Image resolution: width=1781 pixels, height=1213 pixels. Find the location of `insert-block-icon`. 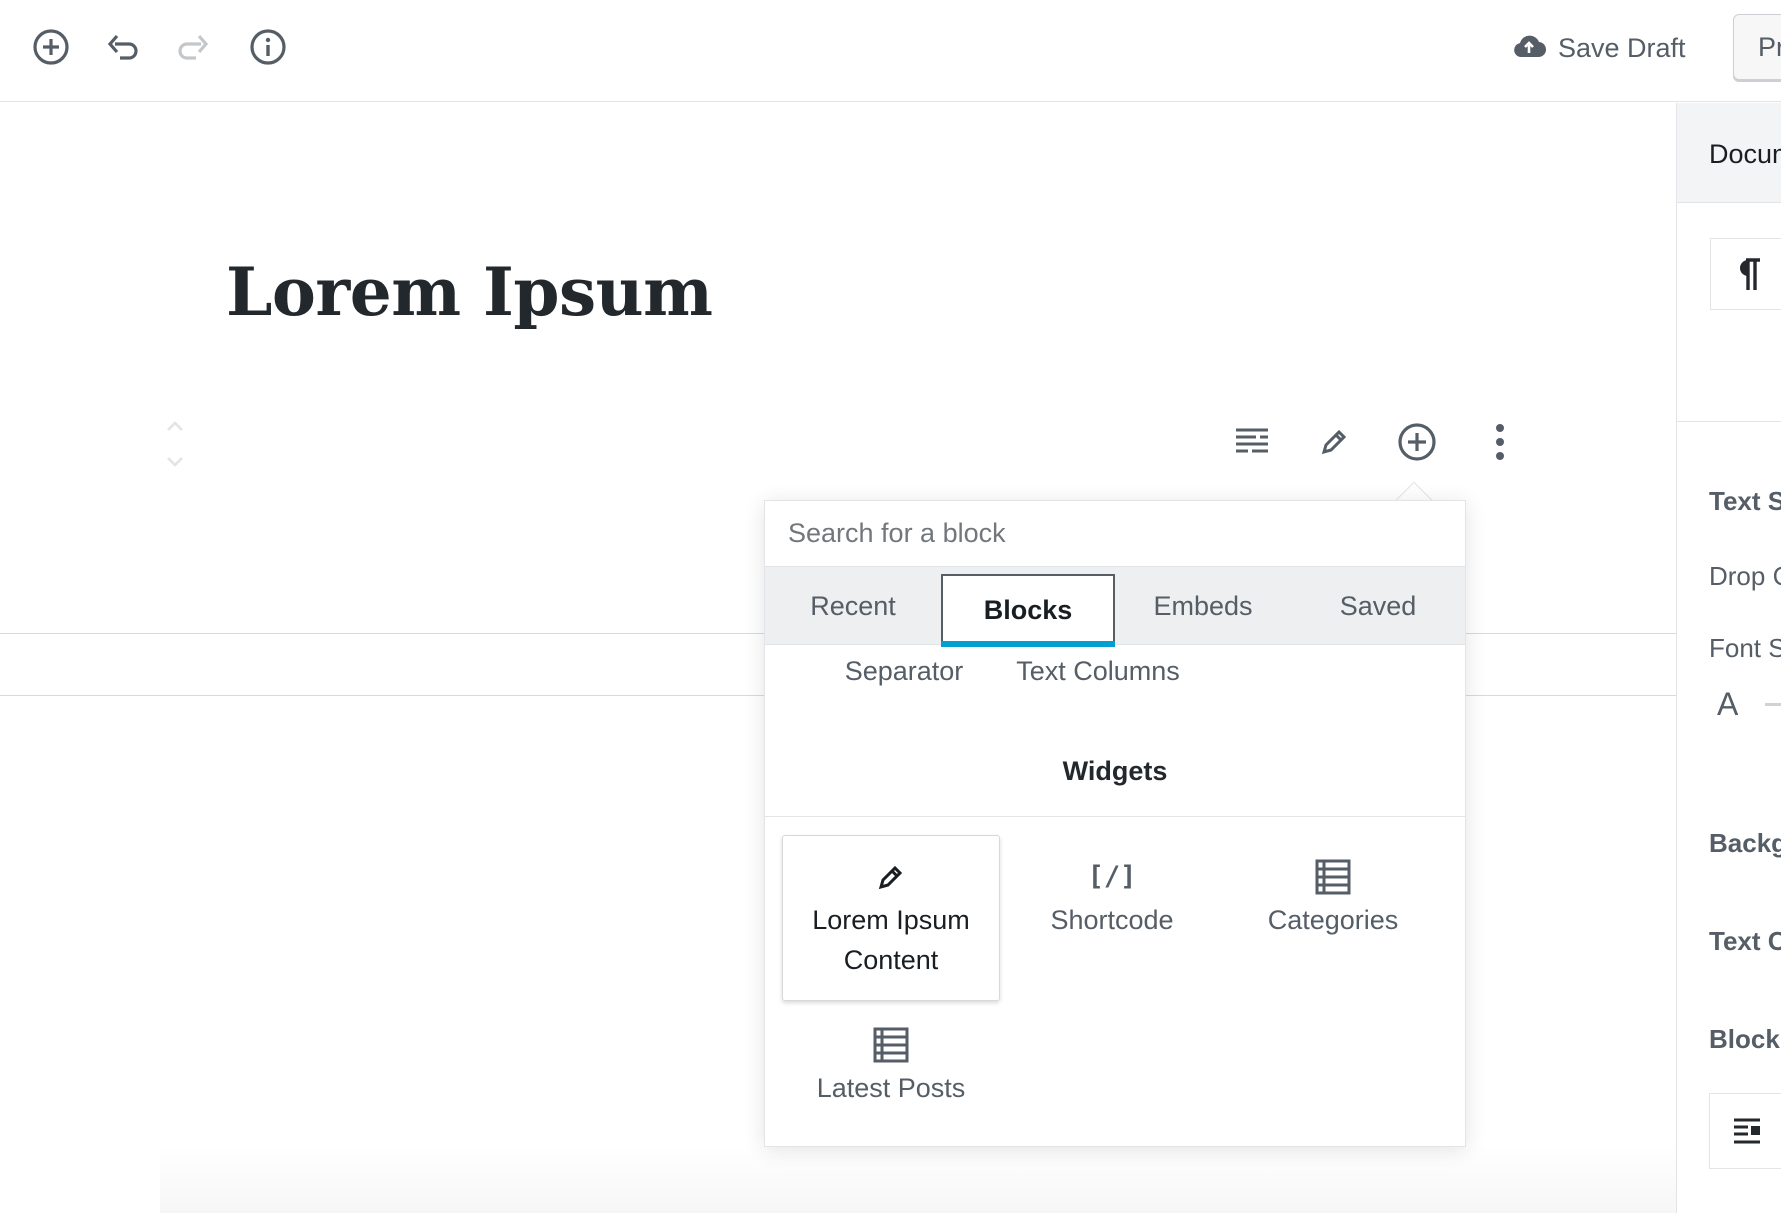

insert-block-icon is located at coordinates (1417, 442).